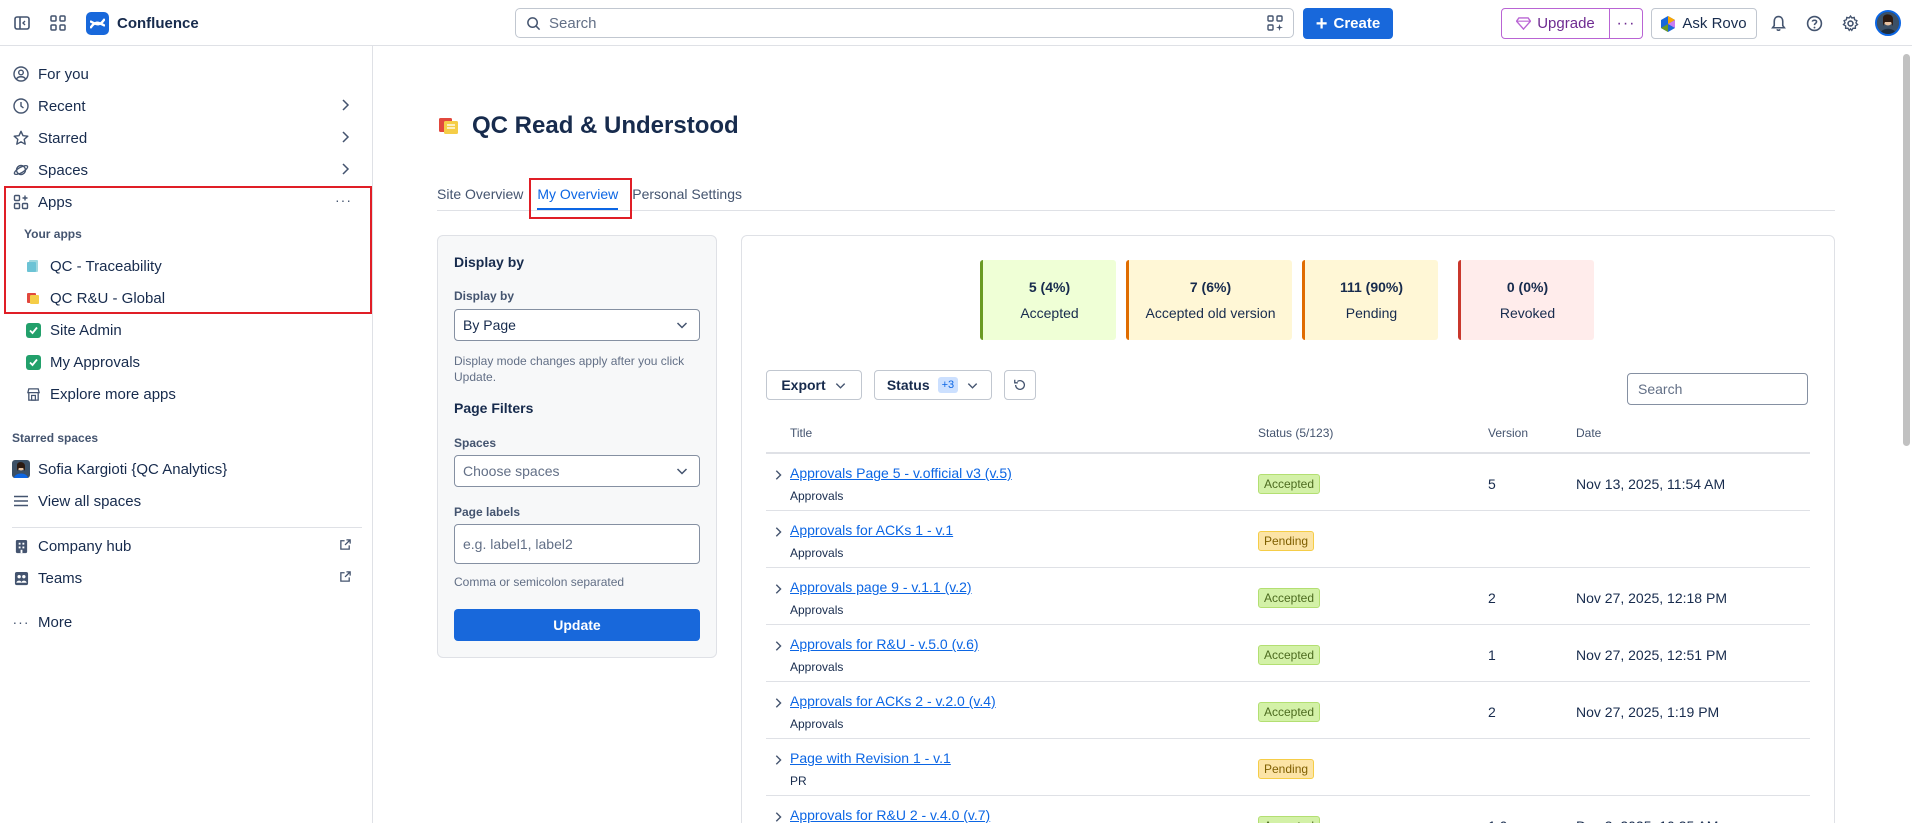  Describe the element at coordinates (1209, 300) in the screenshot. I see `summary-card-accepted-old: 7 (6%) Accepted old version` at that location.